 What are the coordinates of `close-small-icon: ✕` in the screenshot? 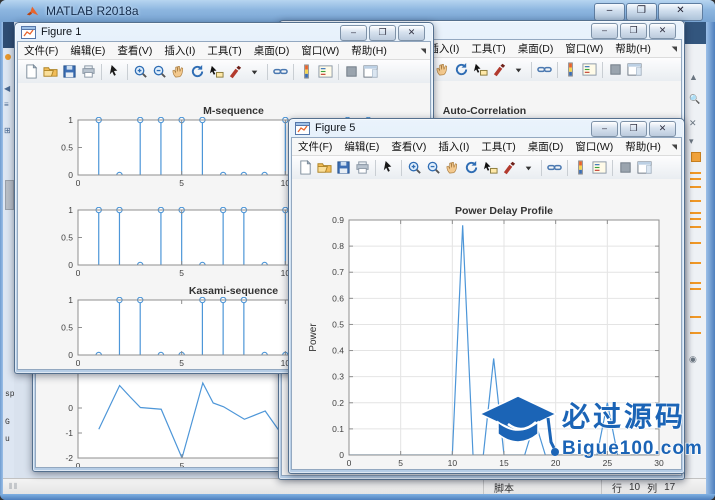 It's located at (693, 123).